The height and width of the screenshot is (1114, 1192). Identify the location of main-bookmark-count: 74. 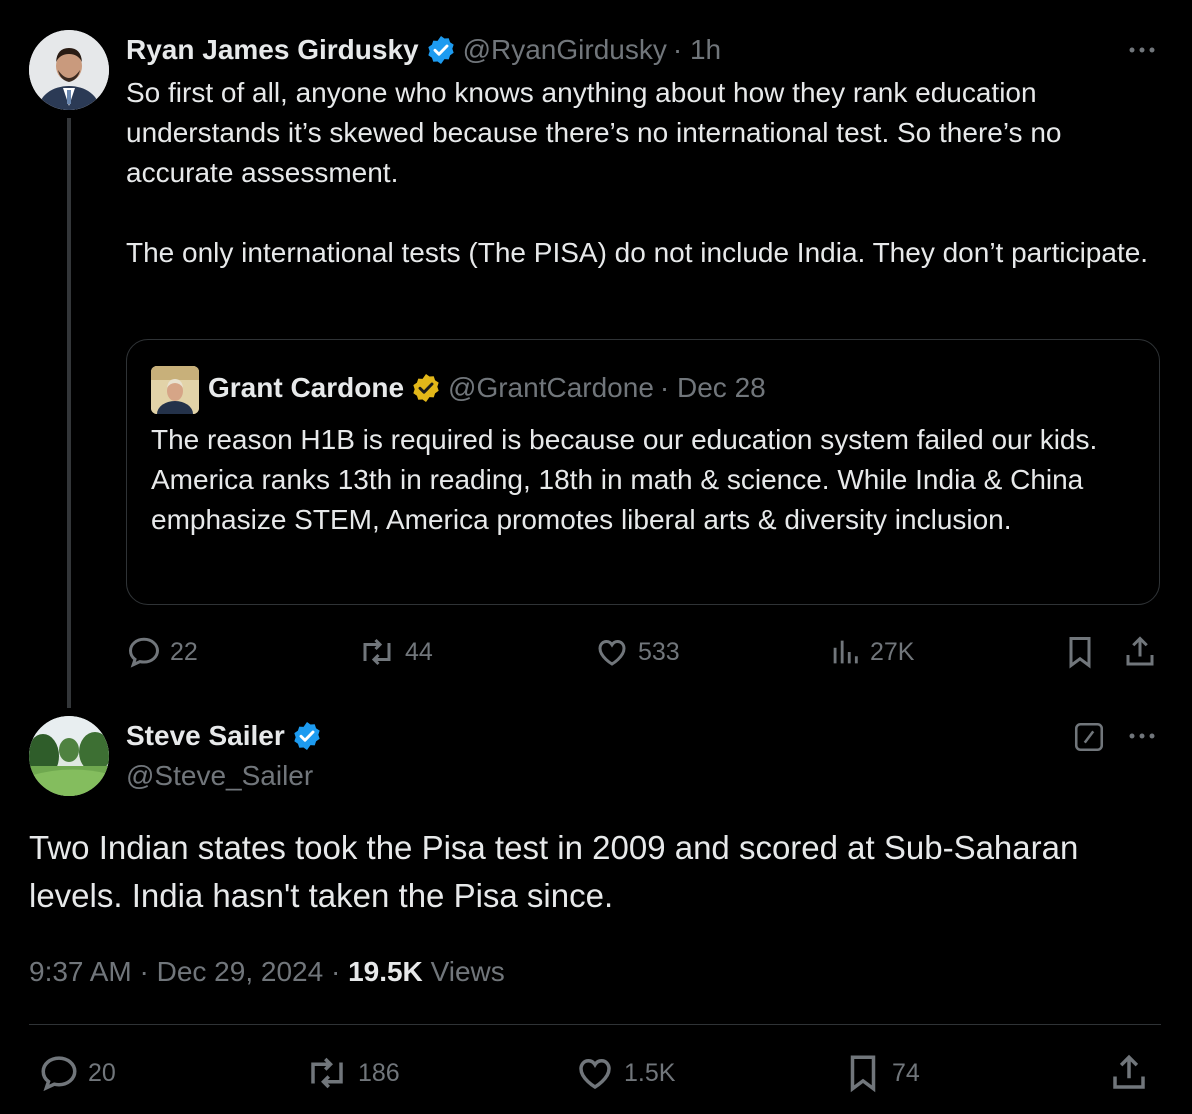
(906, 1072).